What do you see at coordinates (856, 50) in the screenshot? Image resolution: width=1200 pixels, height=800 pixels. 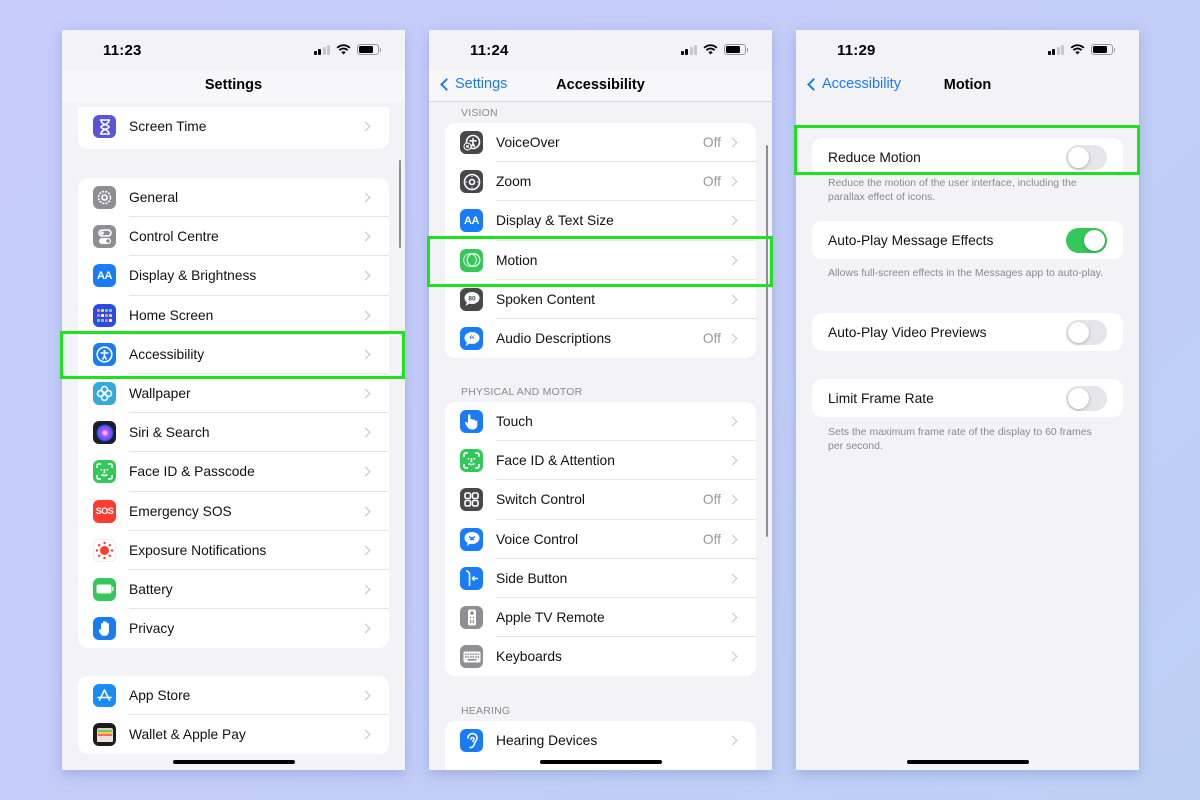 I see `status-time: 11:29` at bounding box center [856, 50].